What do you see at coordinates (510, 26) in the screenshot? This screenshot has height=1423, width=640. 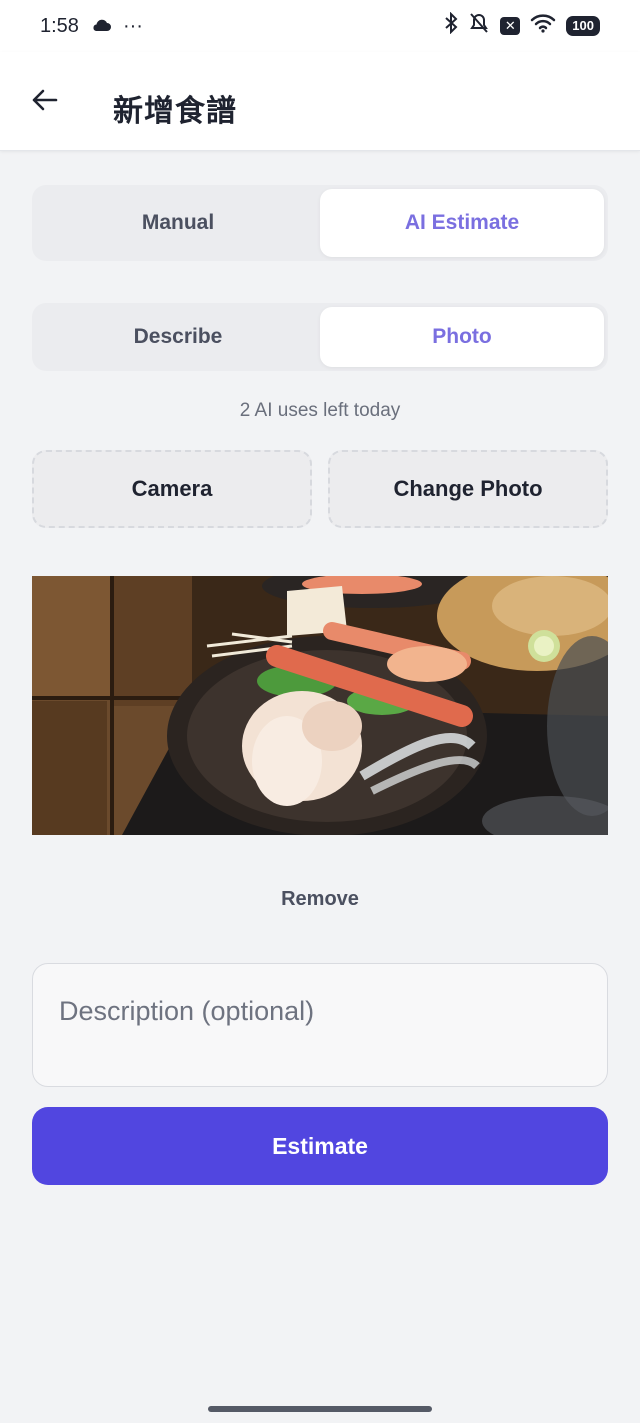 I see `x-notification-icon: ✕` at bounding box center [510, 26].